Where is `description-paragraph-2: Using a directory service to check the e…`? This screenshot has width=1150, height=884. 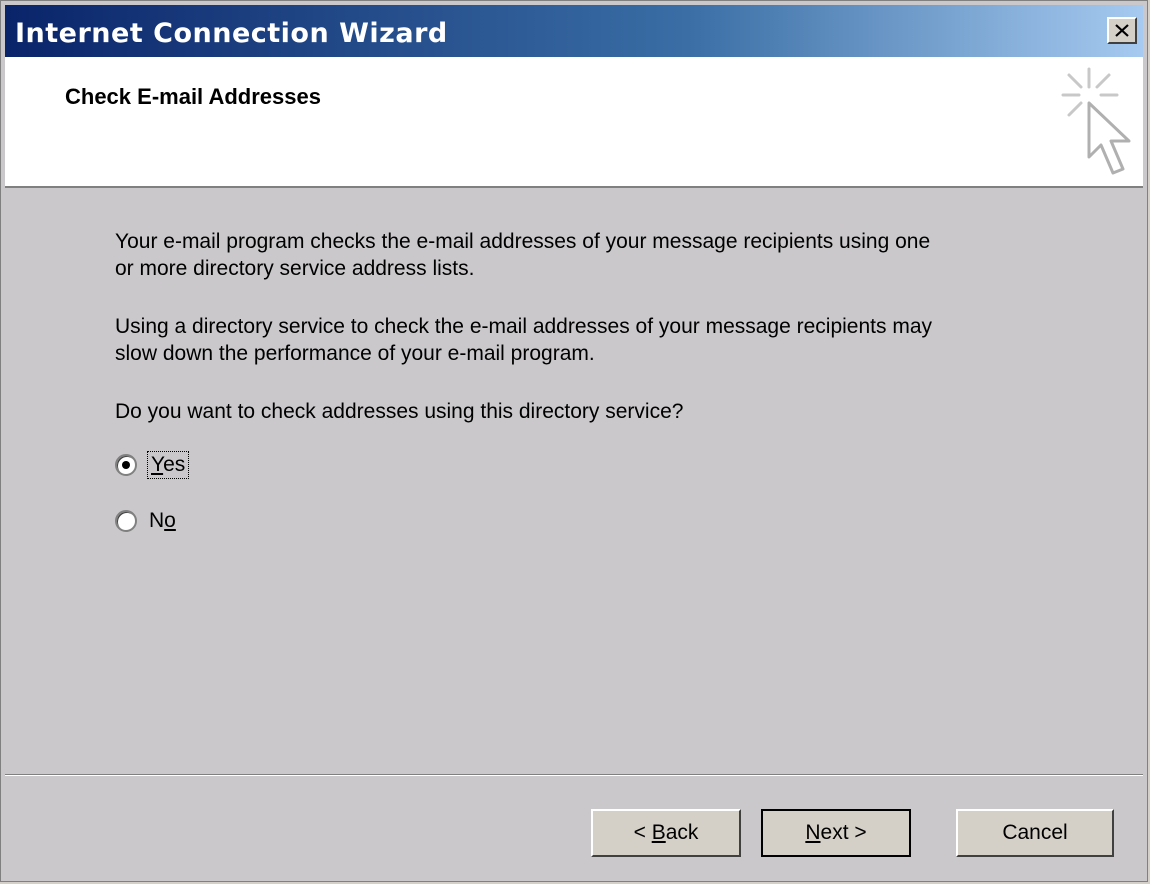 description-paragraph-2: Using a directory service to check the e… is located at coordinates (595, 340).